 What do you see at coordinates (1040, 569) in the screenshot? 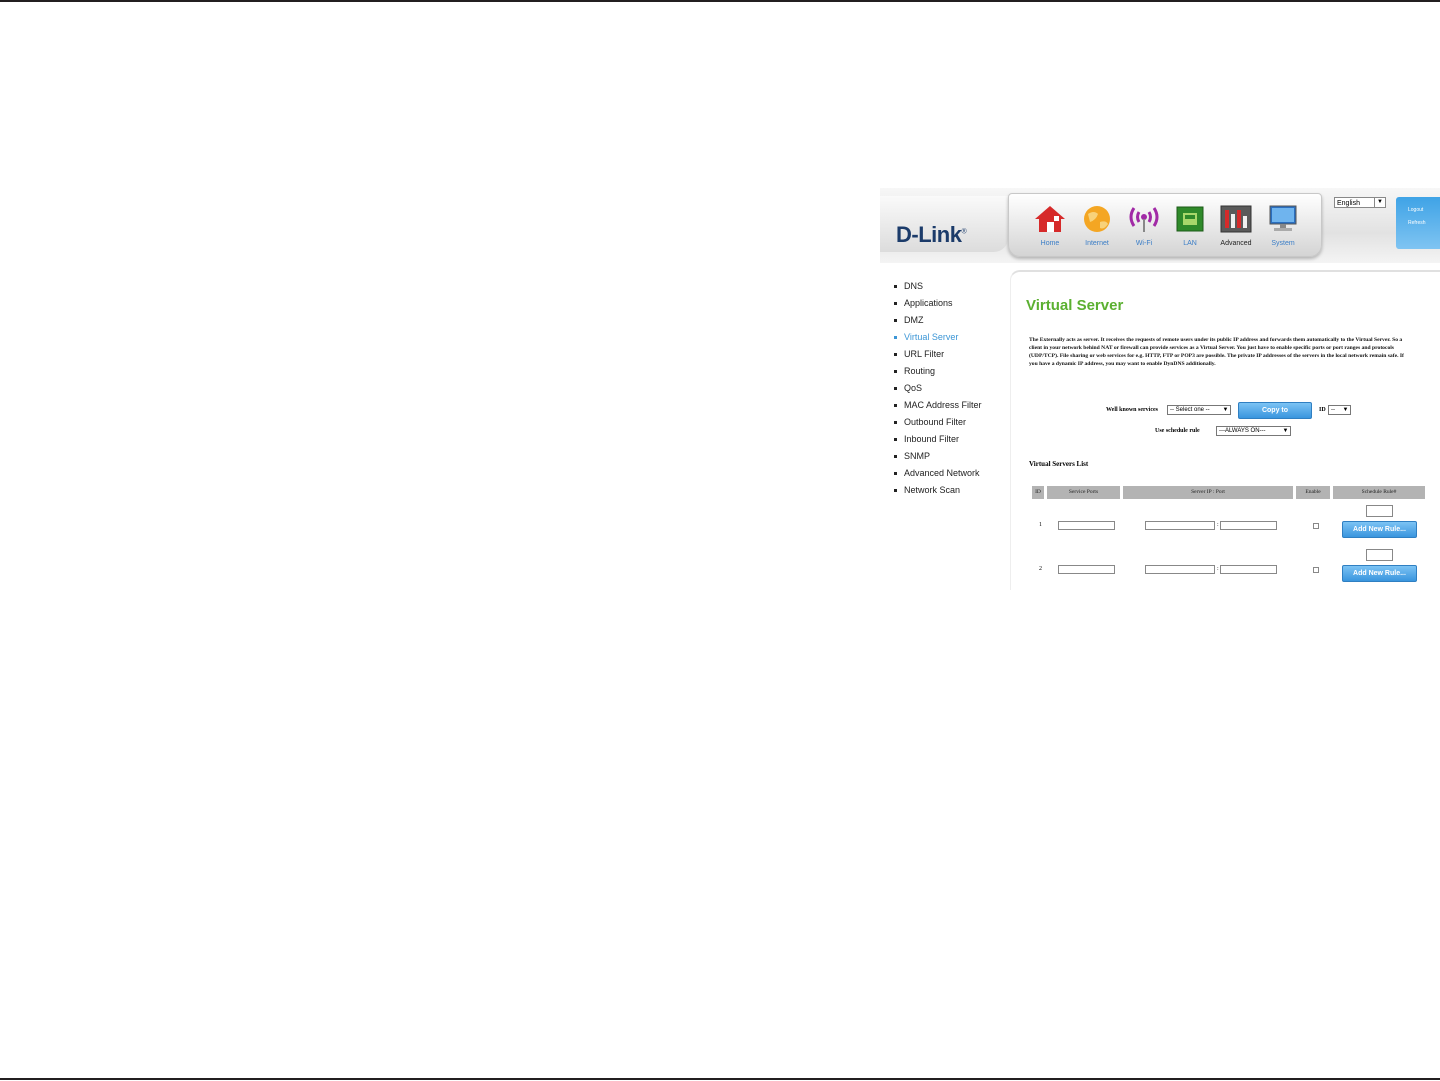
I see `row-id: 2` at bounding box center [1040, 569].